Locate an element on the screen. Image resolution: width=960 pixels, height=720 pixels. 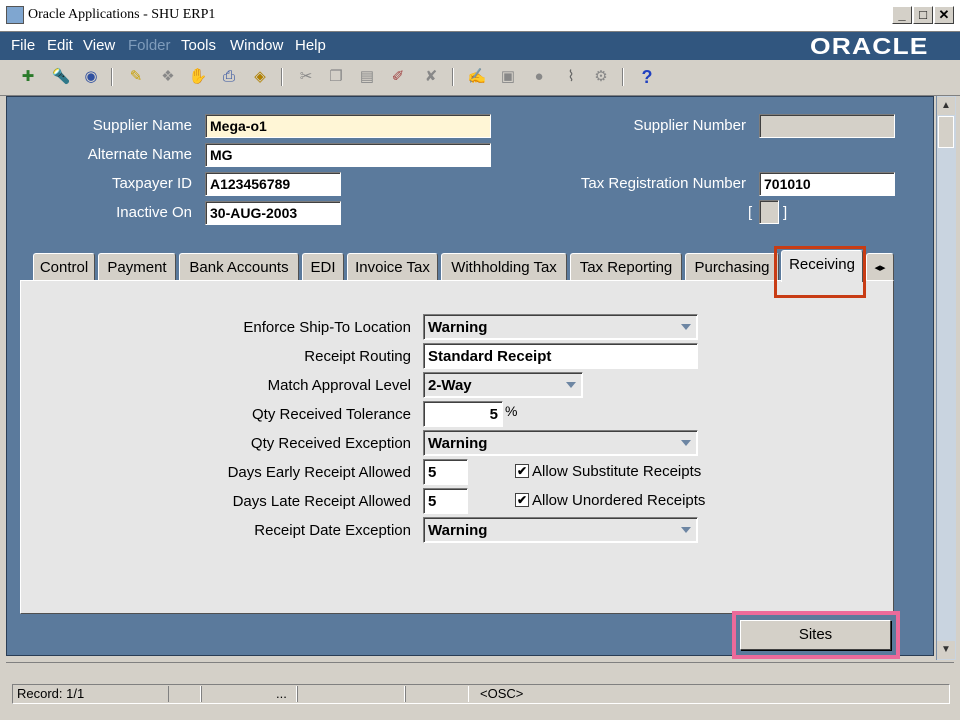
days-early-label: Days Early Receipt Allowed is located at coordinates (319, 472).